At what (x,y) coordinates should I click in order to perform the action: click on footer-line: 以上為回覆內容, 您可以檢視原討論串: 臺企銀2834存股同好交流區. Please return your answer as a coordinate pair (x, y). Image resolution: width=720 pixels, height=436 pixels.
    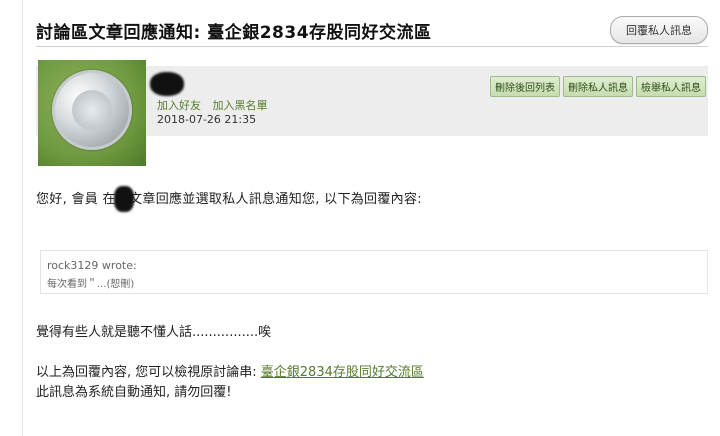
    Looking at the image, I should click on (230, 370).